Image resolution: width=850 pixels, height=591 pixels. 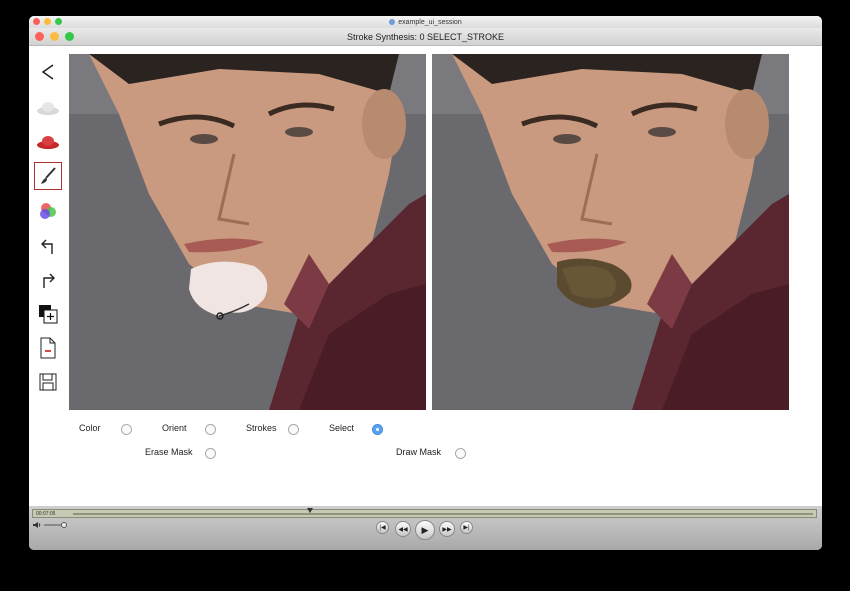 I want to click on orient-radio, so click(x=210, y=429).